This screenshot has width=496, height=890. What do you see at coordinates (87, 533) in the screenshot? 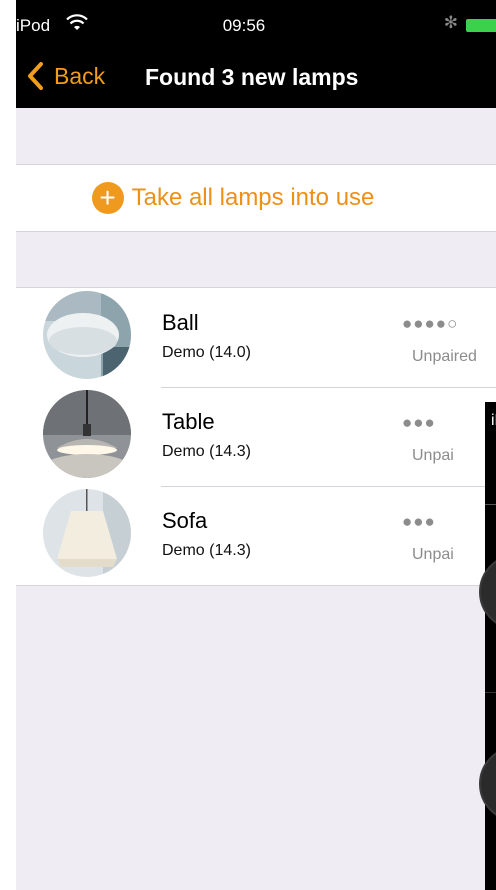
I see `lamp-thumbnail-sofa` at bounding box center [87, 533].